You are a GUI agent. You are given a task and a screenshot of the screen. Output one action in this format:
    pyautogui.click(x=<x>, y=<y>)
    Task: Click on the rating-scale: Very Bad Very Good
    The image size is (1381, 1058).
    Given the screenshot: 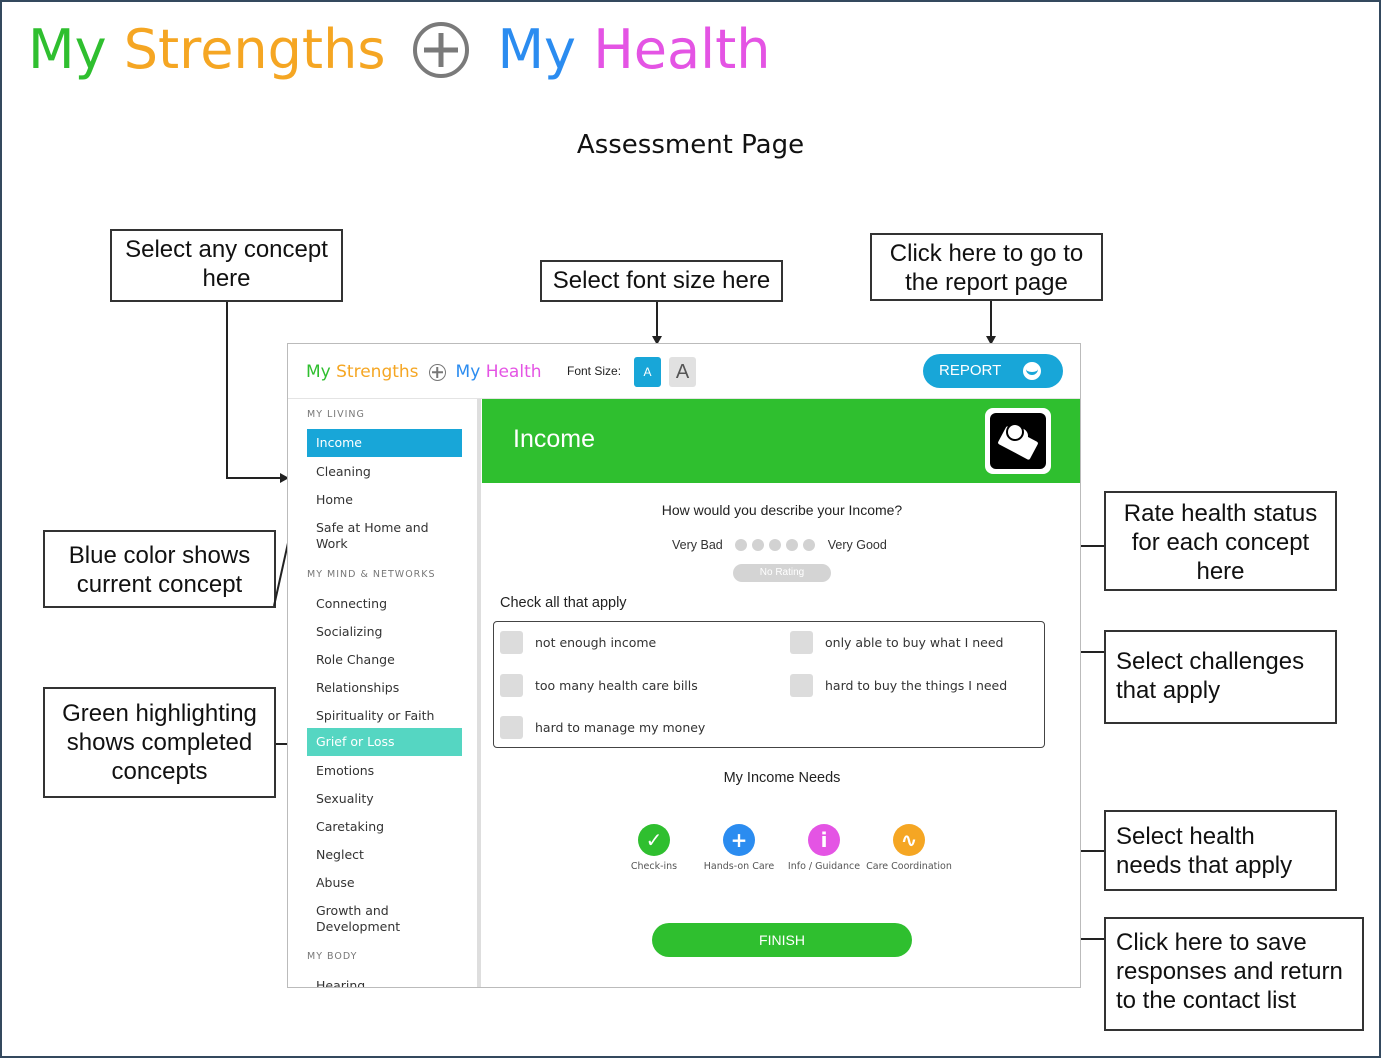 What is the action you would take?
    pyautogui.click(x=779, y=545)
    